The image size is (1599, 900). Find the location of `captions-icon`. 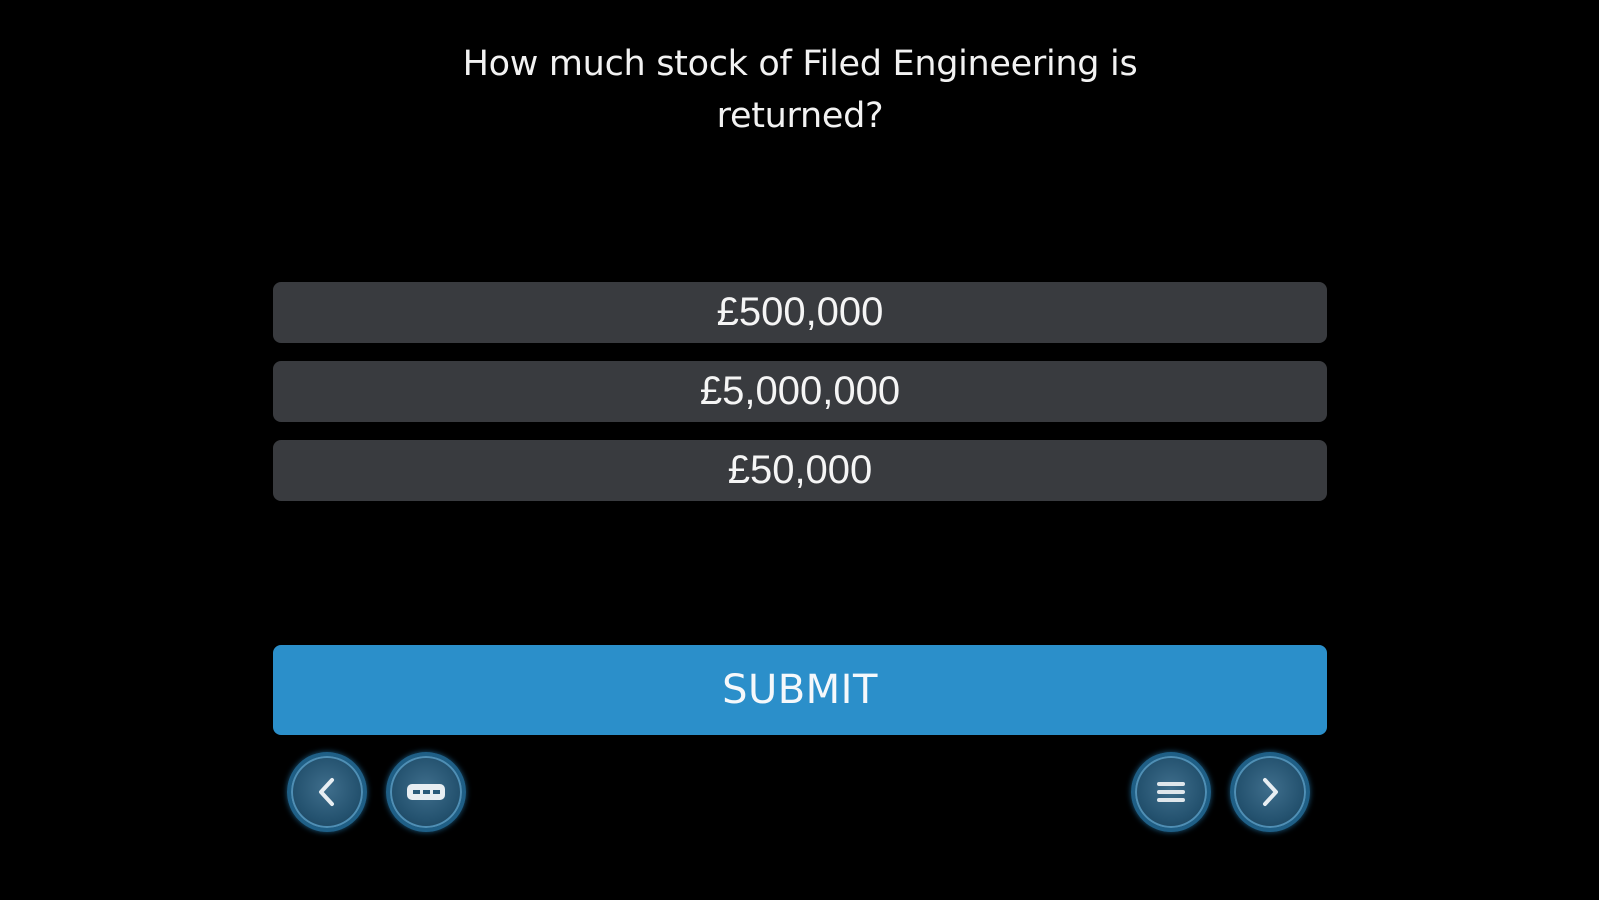

captions-icon is located at coordinates (426, 792).